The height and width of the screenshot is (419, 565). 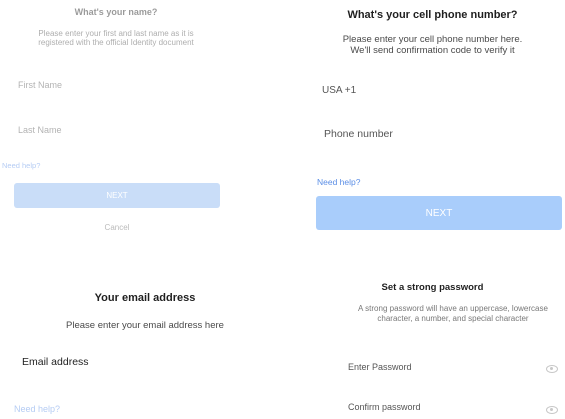 I want to click on name-next-button: NEXT, so click(x=117, y=195).